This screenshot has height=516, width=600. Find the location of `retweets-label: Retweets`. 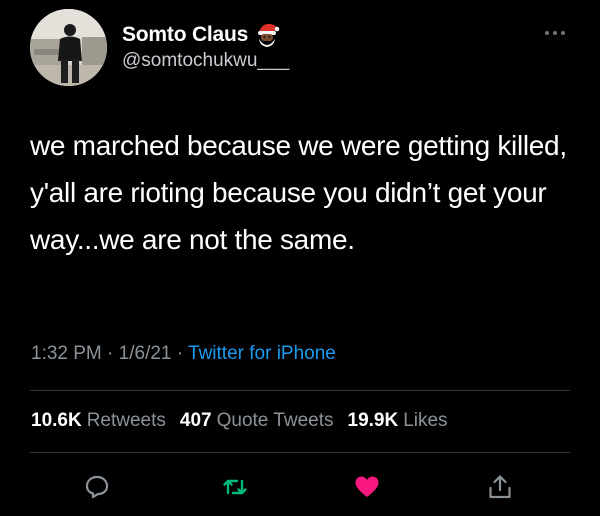

retweets-label: Retweets is located at coordinates (126, 420).